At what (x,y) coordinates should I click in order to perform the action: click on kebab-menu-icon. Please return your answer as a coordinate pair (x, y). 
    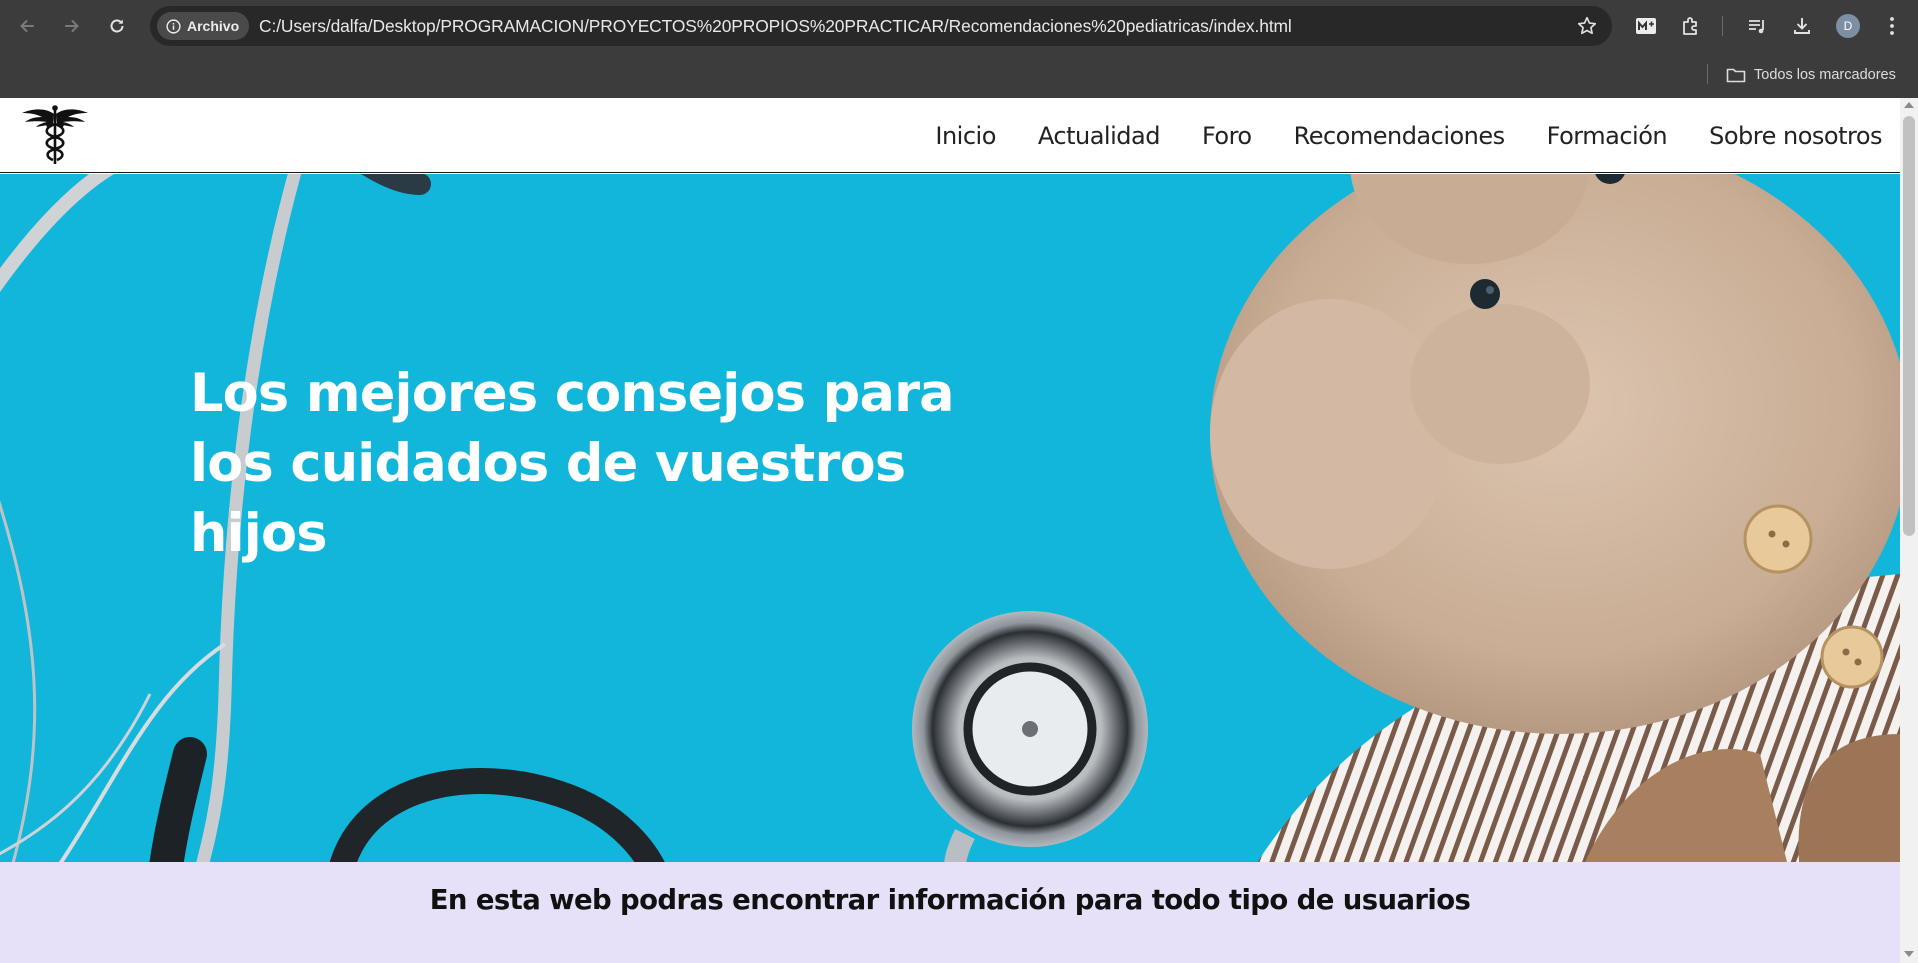
    Looking at the image, I should click on (1892, 26).